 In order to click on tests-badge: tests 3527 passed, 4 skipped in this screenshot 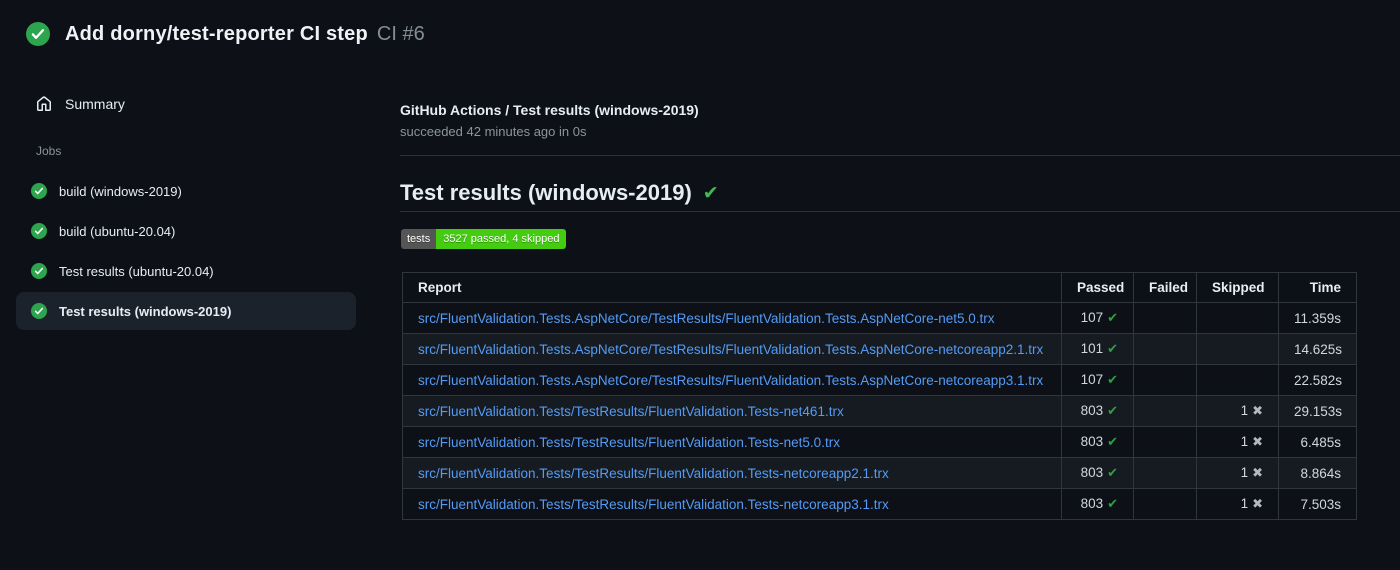, I will do `click(484, 239)`.